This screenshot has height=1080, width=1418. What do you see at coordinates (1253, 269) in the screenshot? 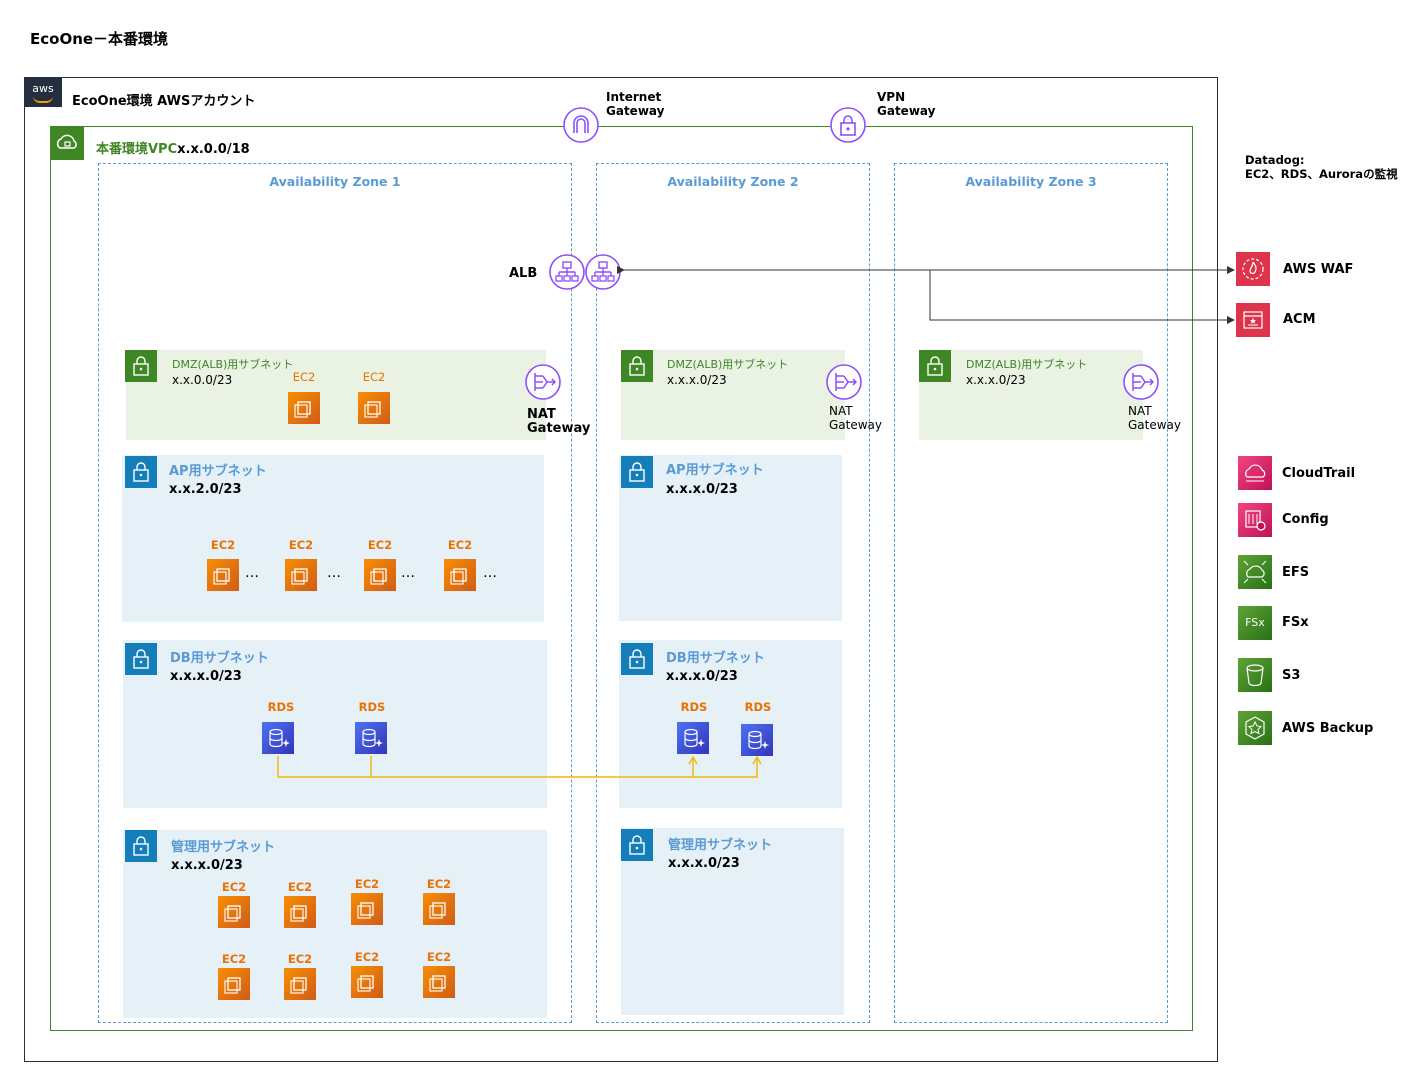
I see `waf-icon` at bounding box center [1253, 269].